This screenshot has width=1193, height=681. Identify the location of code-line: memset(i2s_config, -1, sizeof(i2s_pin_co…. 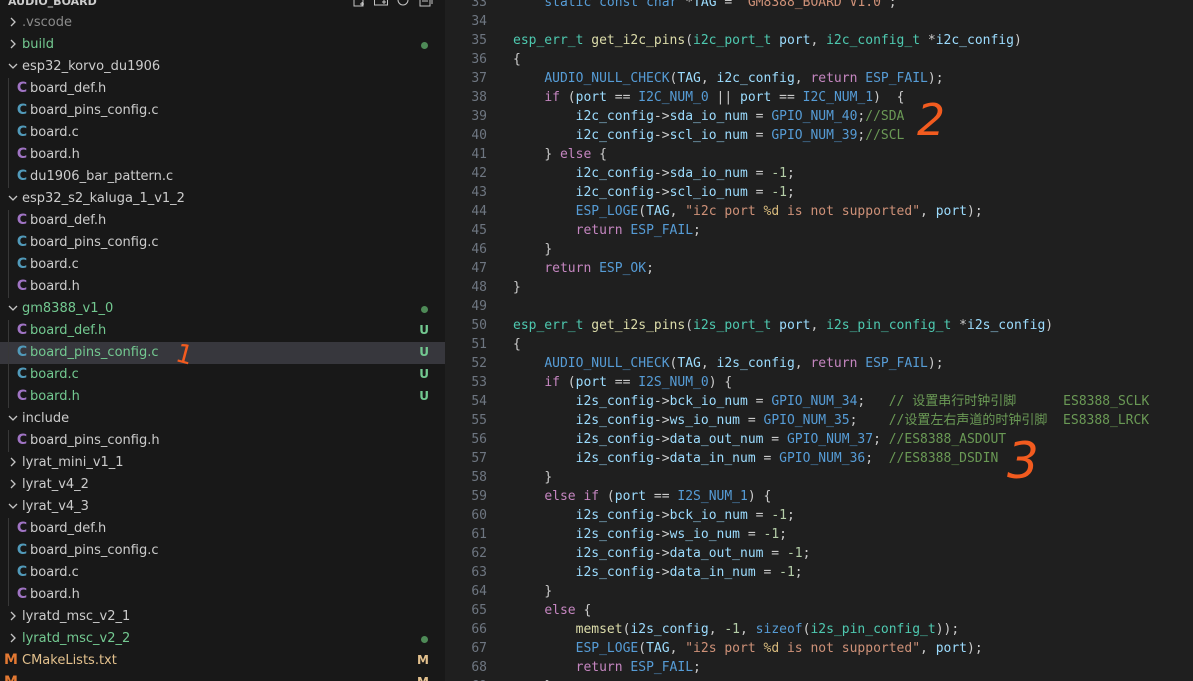
(831, 629).